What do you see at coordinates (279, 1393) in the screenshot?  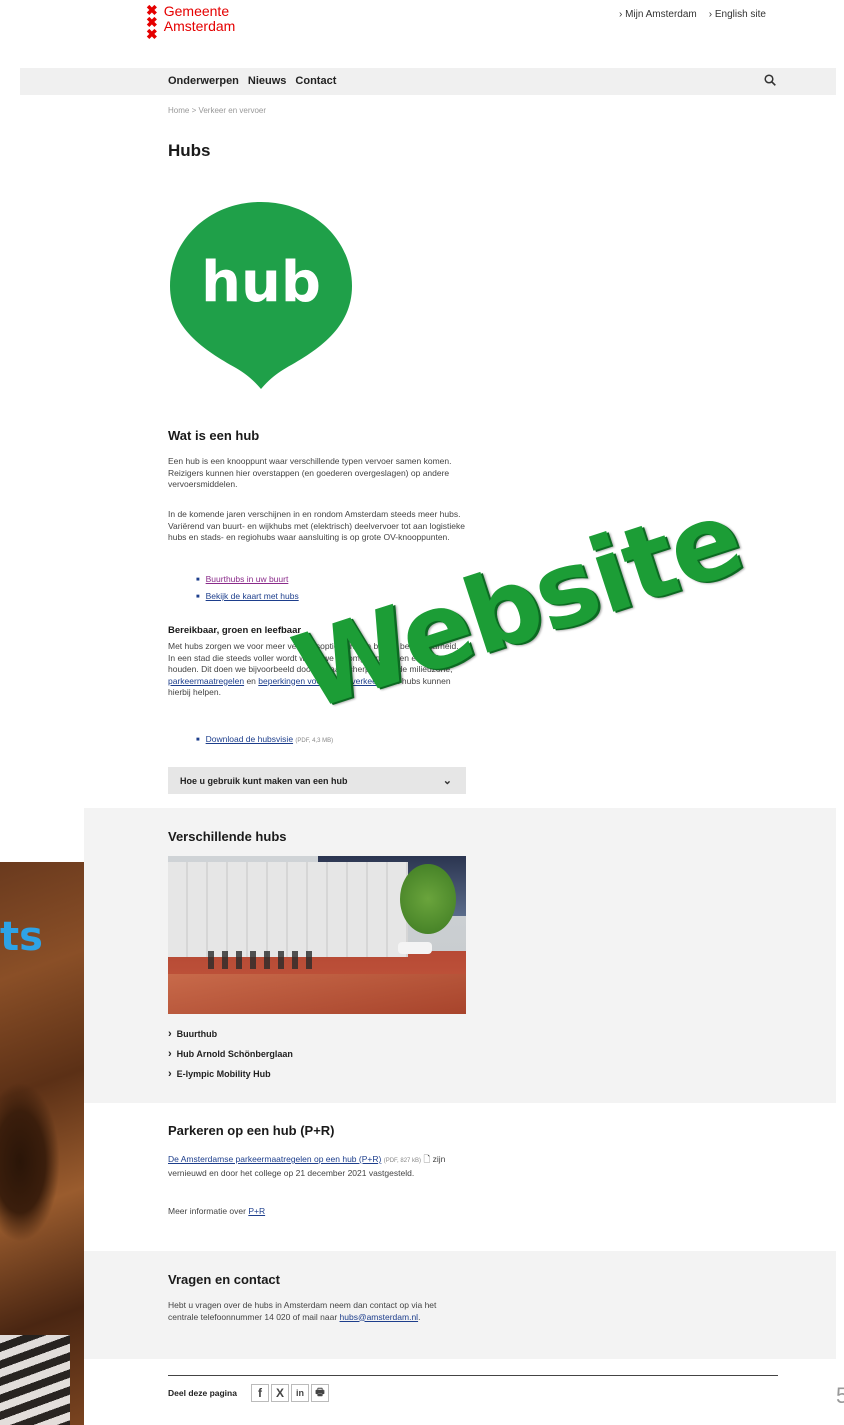 I see `x-twitter-icon: X` at bounding box center [279, 1393].